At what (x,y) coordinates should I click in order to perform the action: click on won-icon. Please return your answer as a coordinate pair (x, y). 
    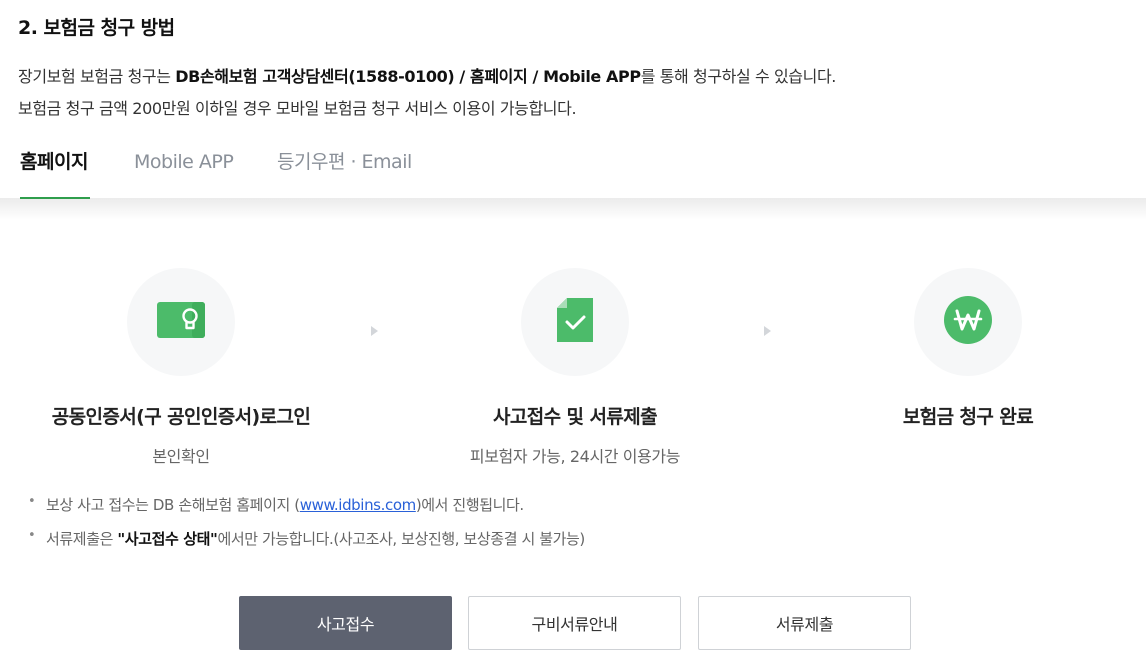
    Looking at the image, I should click on (968, 322).